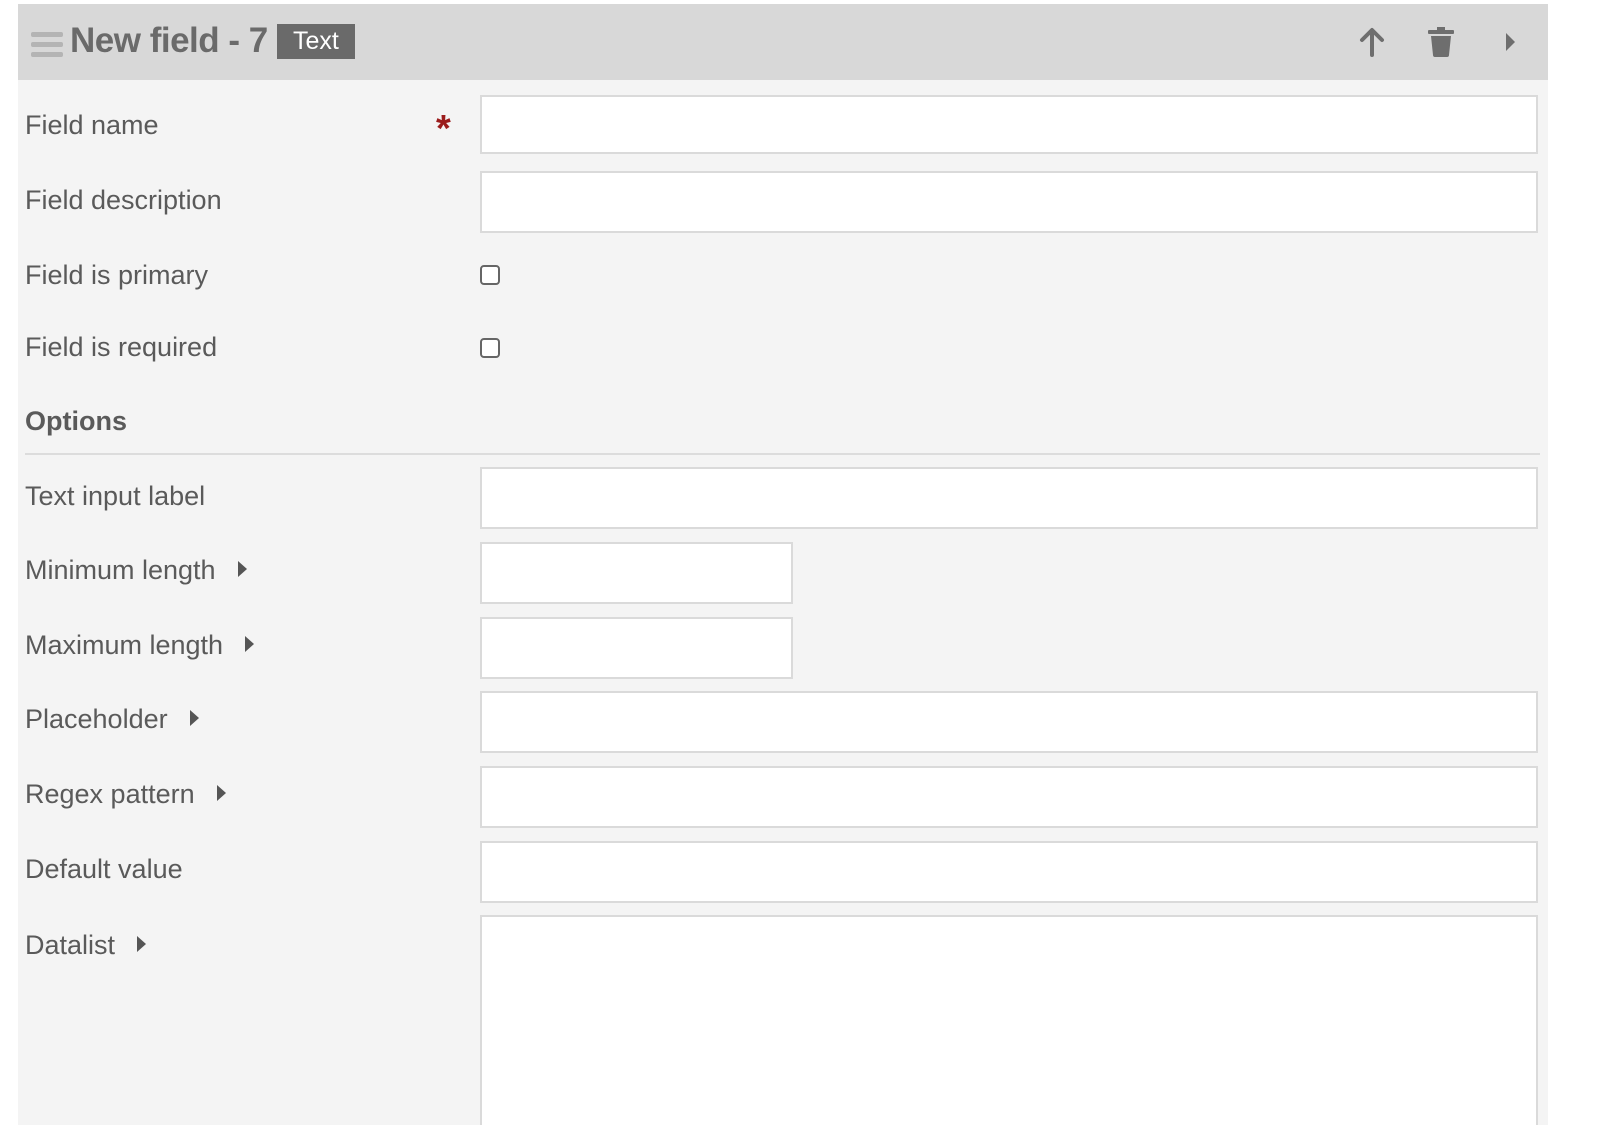 The width and height of the screenshot is (1598, 1148). I want to click on options-heading: Options, so click(76, 421).